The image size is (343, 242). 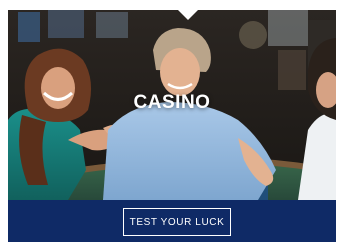 What do you see at coordinates (188, 15) in the screenshot?
I see `pointer-notch` at bounding box center [188, 15].